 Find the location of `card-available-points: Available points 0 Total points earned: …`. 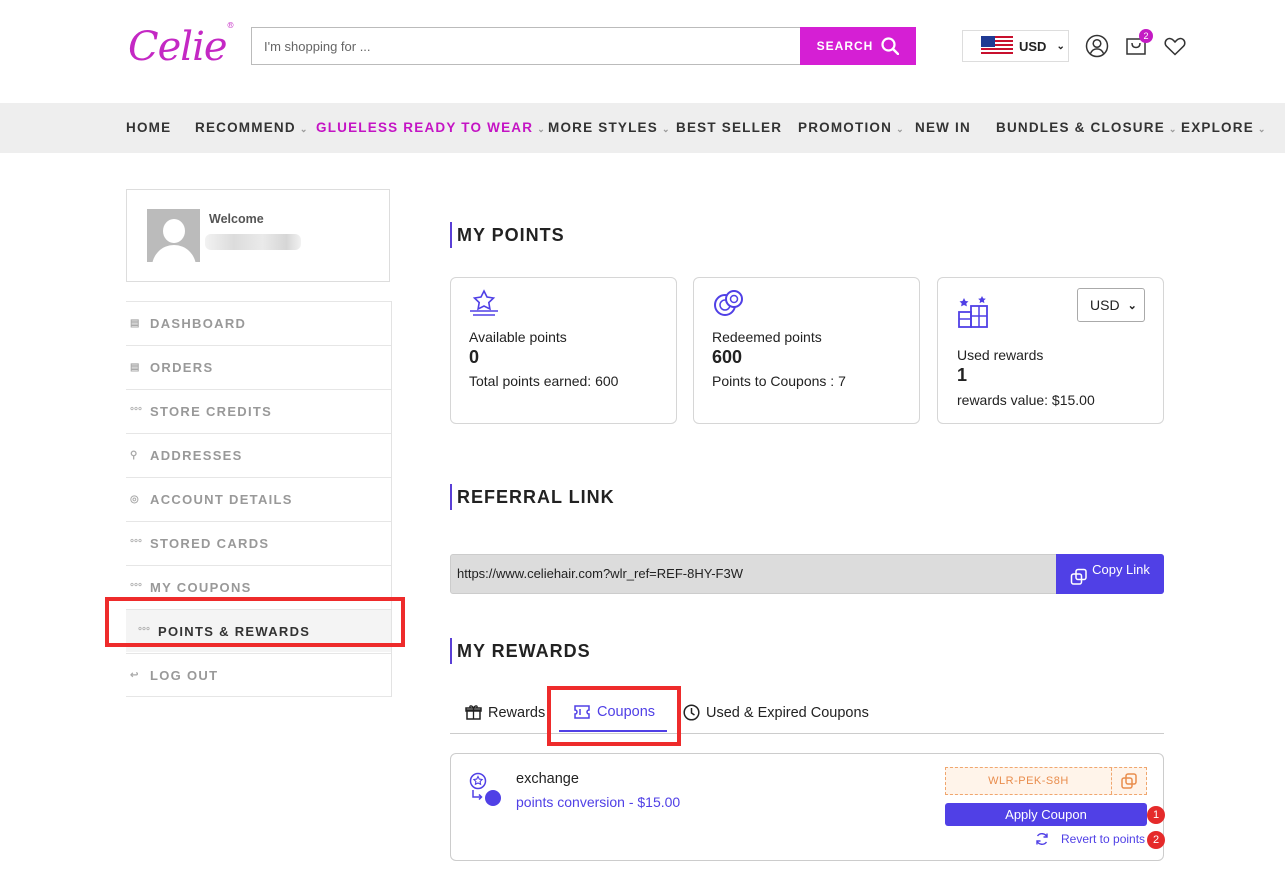

card-available-points: Available points 0 Total points earned: … is located at coordinates (563, 350).